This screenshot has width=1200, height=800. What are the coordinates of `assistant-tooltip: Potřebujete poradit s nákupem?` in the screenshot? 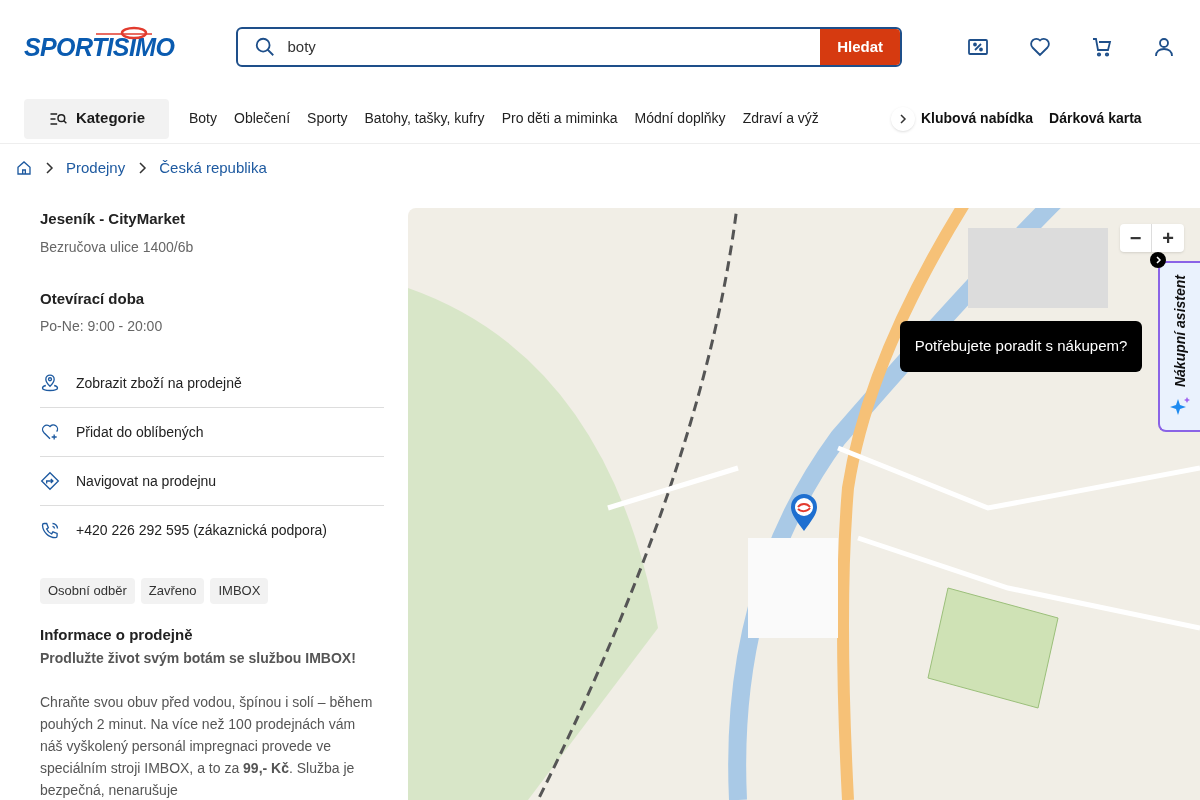 It's located at (1021, 346).